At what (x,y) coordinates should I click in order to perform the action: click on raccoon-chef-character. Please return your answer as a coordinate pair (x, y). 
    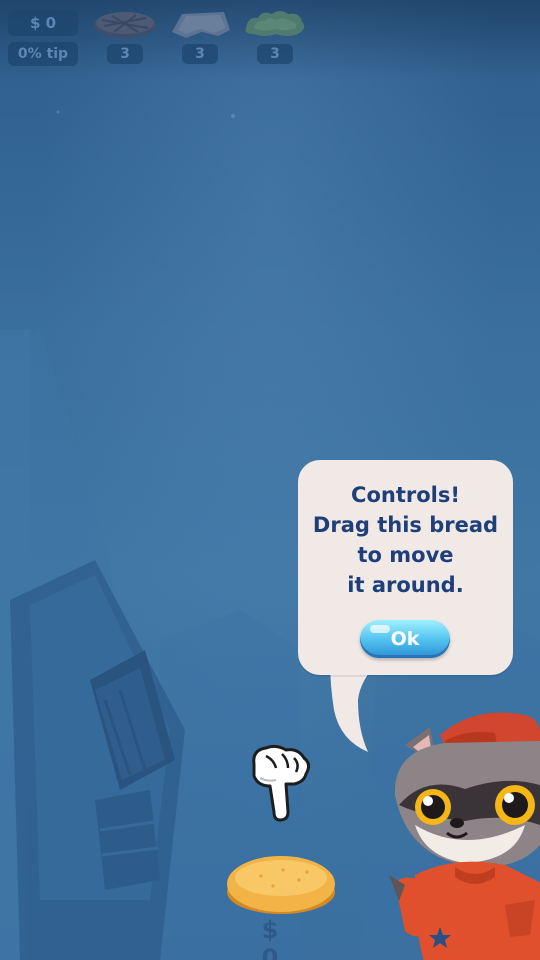
    Looking at the image, I should click on (464, 836).